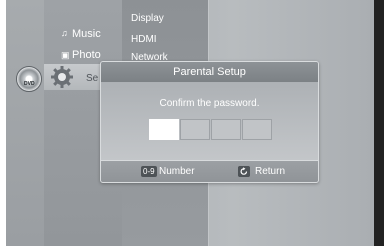 This screenshot has width=392, height=246. What do you see at coordinates (29, 79) in the screenshot?
I see `dvd-disc-icon` at bounding box center [29, 79].